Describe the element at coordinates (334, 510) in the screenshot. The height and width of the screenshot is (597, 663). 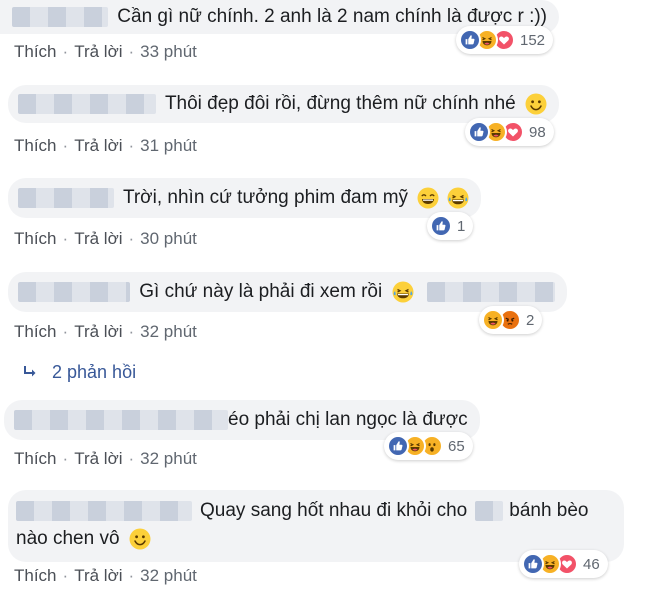
I see `comment-text: Quay sang hốt nhau đi khỏi cho` at that location.